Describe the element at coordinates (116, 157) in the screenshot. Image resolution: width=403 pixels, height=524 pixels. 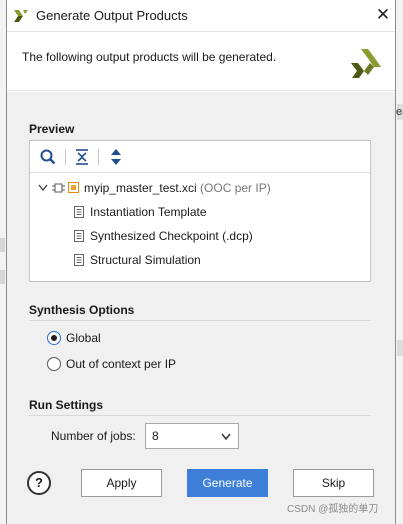
I see `expand-all-icon` at that location.